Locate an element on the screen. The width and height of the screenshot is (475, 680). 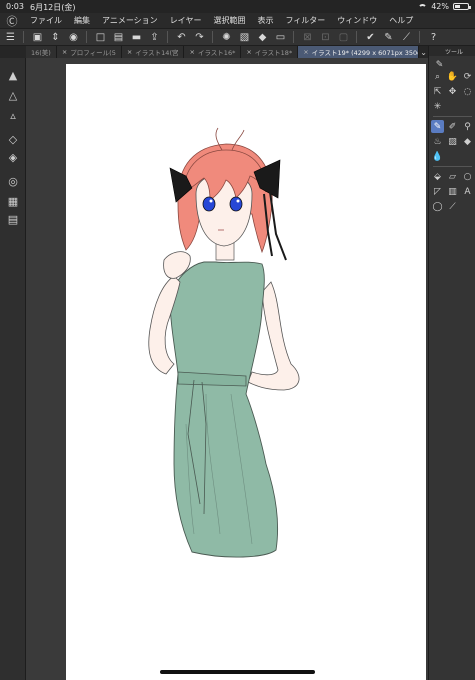
airbrush-tool-icon: ♨ is located at coordinates (437, 141).